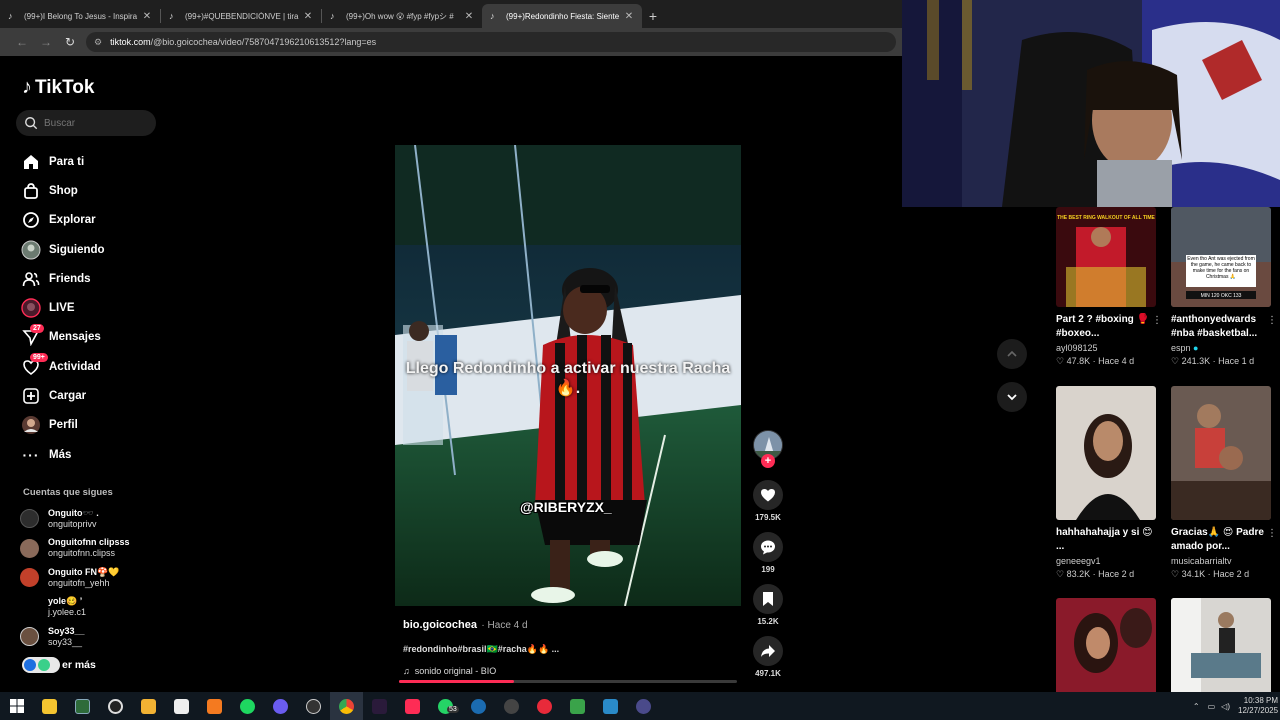 The height and width of the screenshot is (720, 1280). I want to click on following-account: Onguitofnn clipsss onguitofnn.clipss, so click(95, 549).